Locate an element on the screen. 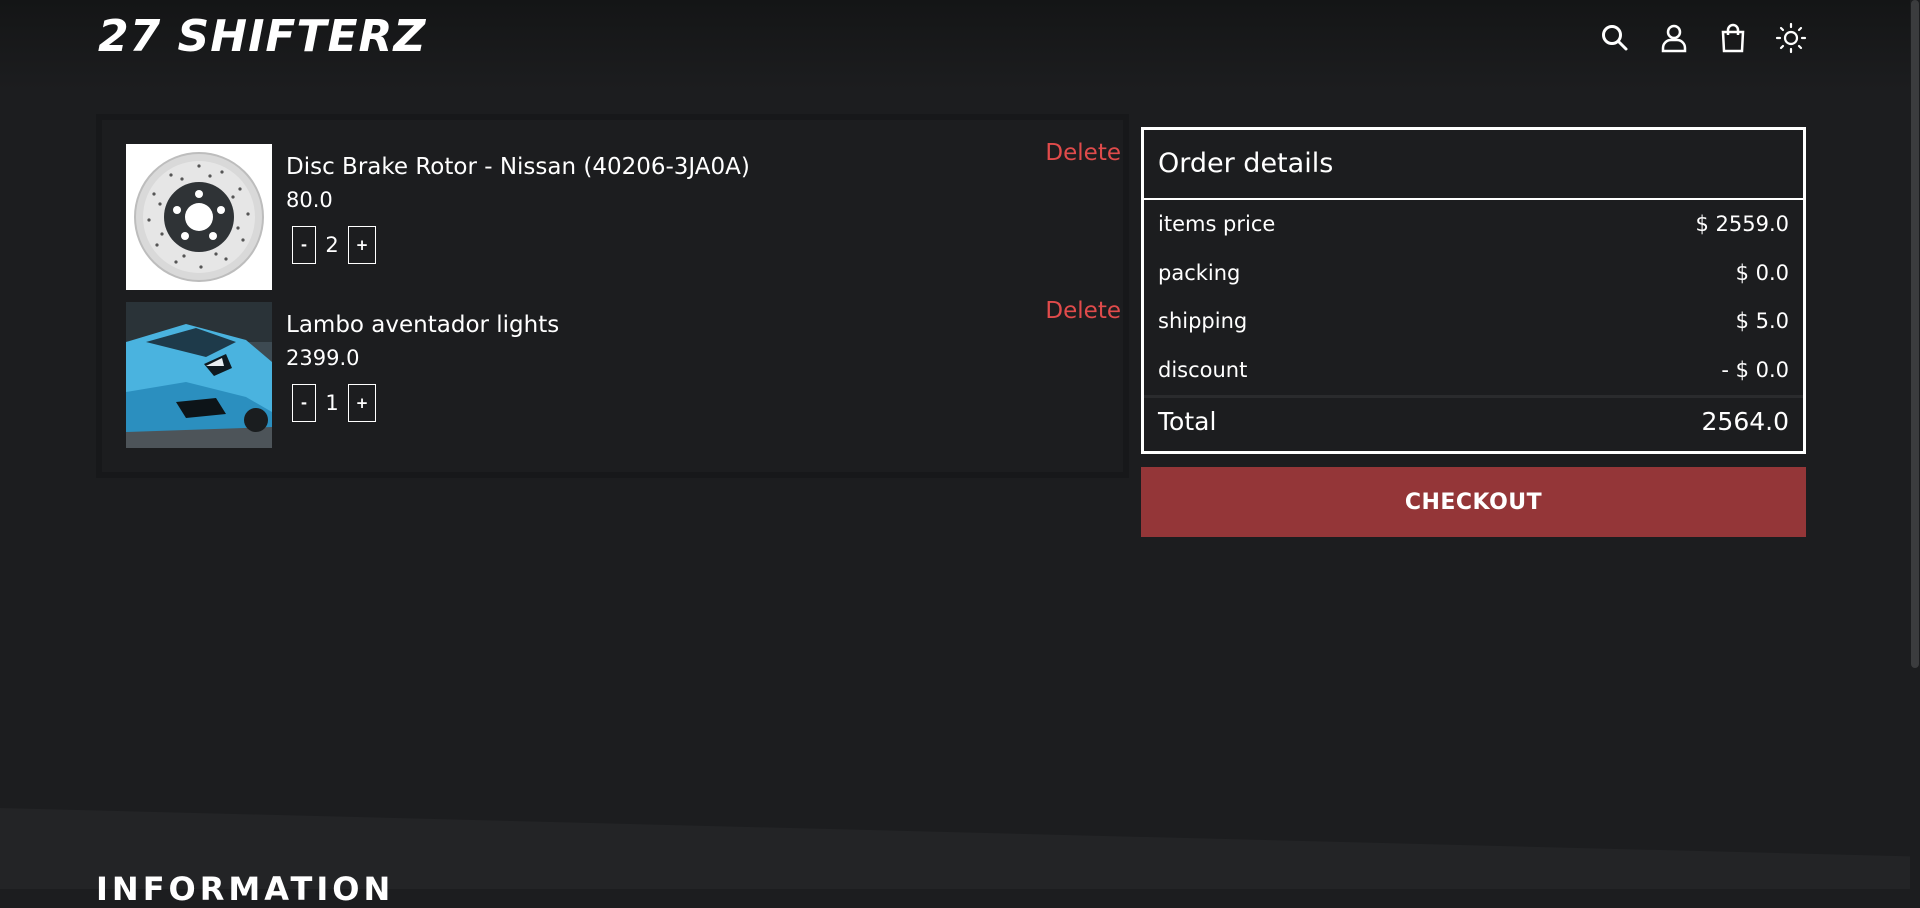  order-total-value: 2564.0 is located at coordinates (1745, 421).